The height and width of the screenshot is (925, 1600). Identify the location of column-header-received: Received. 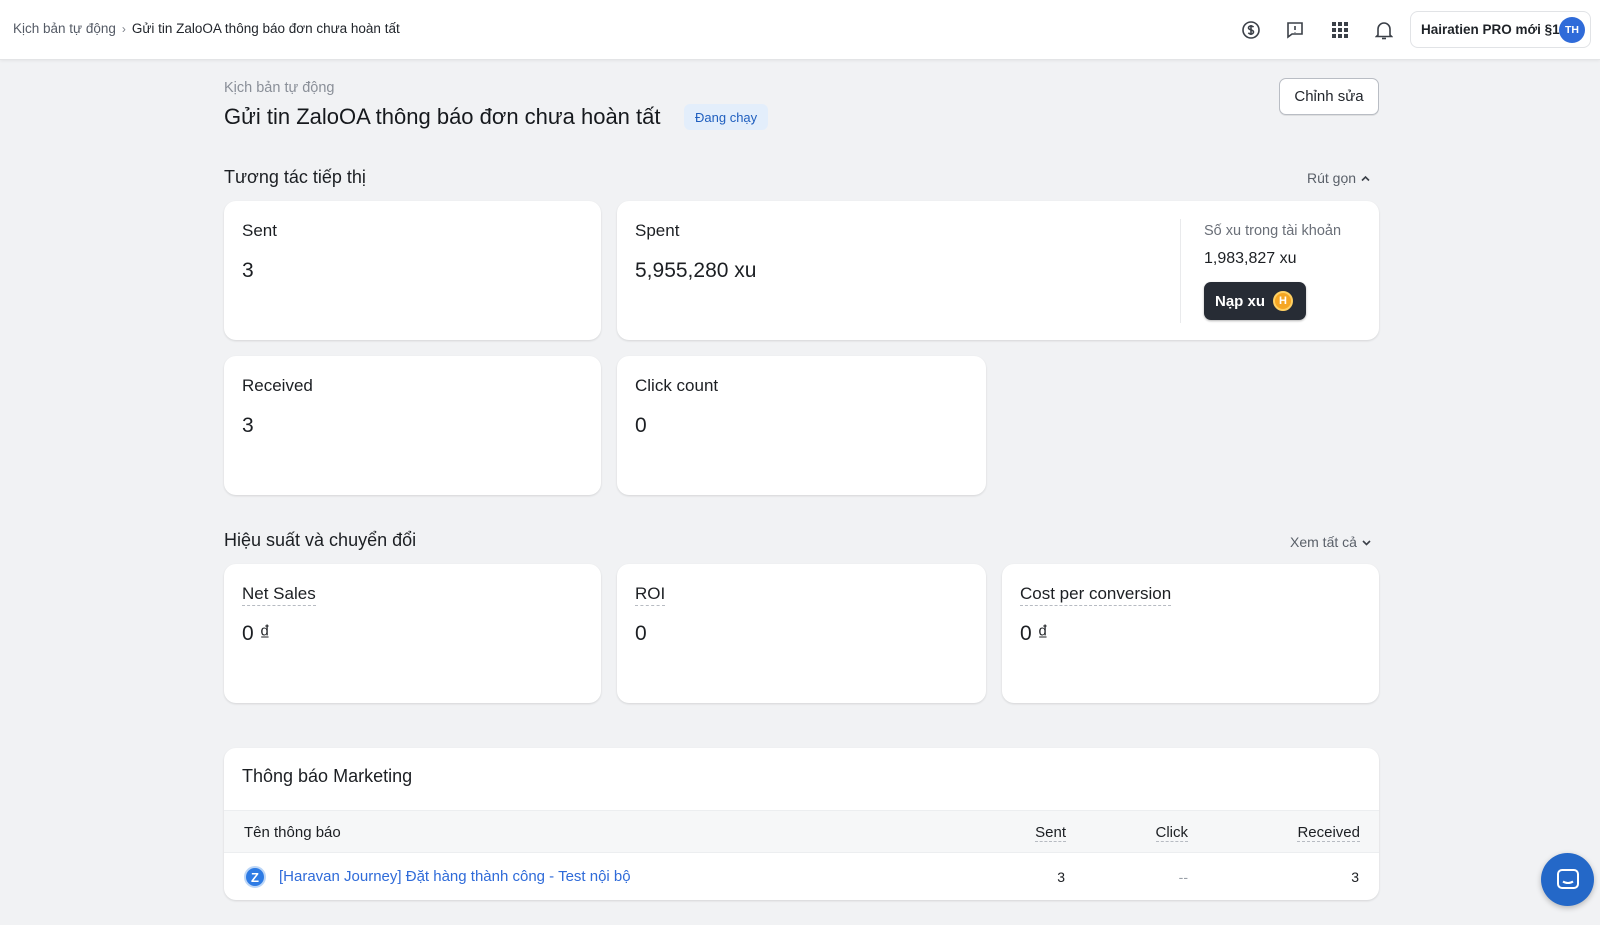
(1328, 833).